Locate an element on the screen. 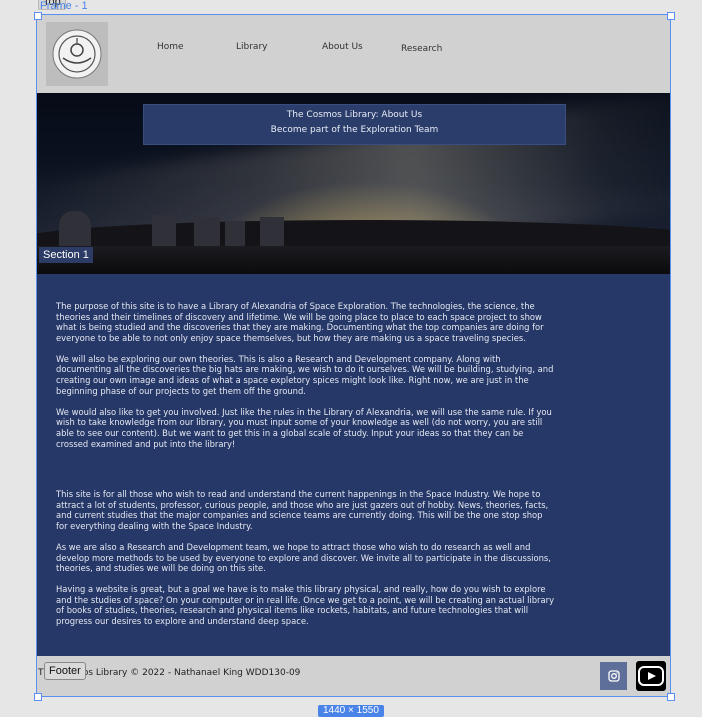 This screenshot has height=717, width=702. logo is located at coordinates (77, 54).